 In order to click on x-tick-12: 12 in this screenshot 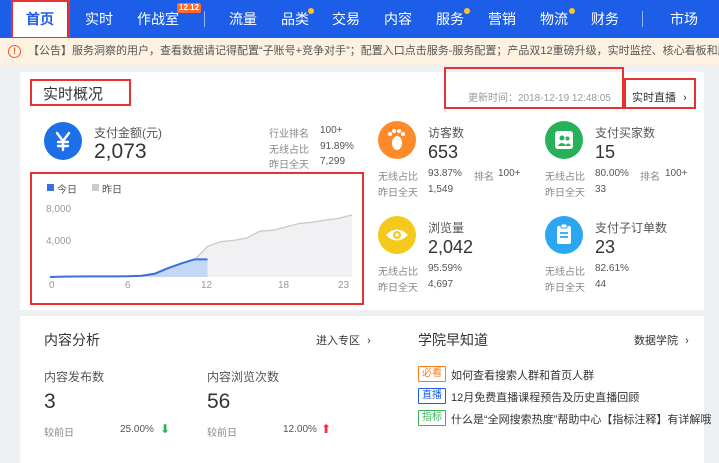, I will do `click(207, 285)`.